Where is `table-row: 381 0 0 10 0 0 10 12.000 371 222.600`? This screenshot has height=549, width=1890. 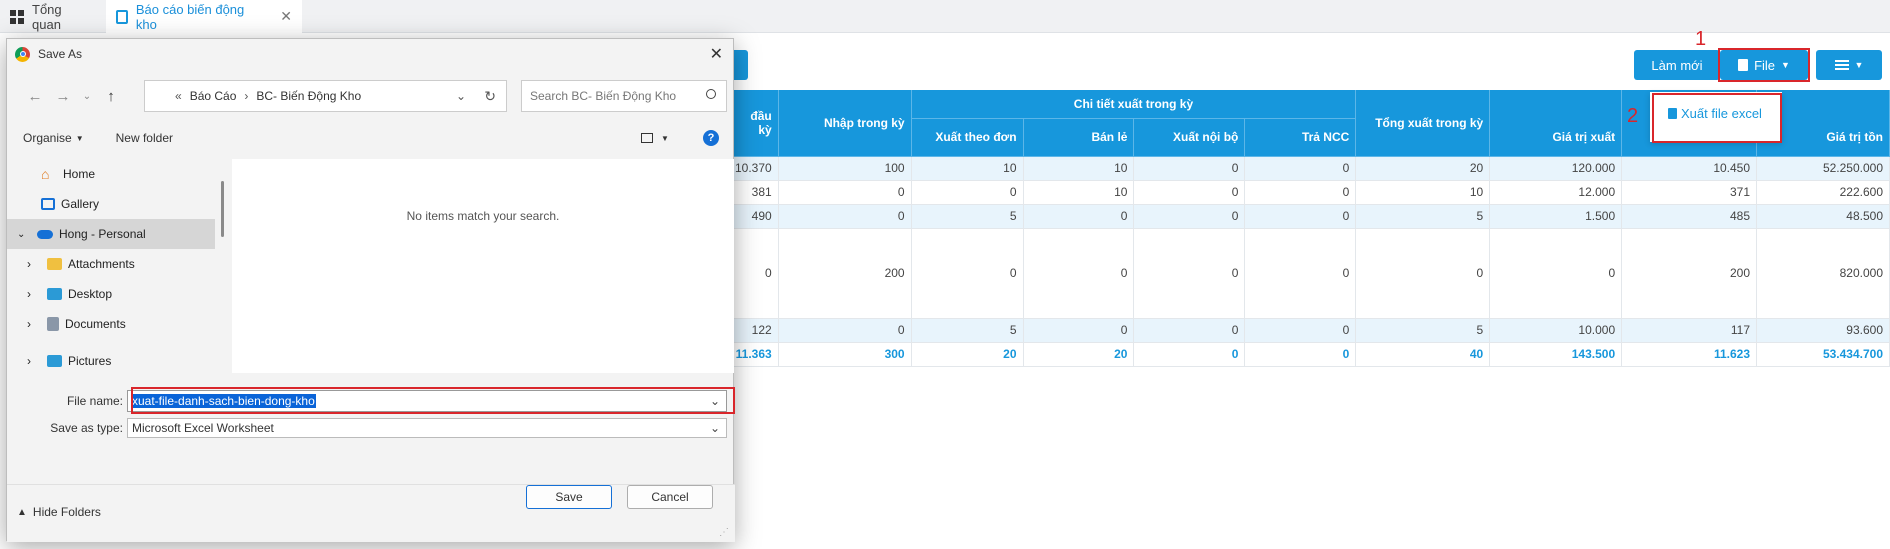 table-row: 381 0 0 10 0 0 10 12.000 371 222.600 is located at coordinates (1309, 192).